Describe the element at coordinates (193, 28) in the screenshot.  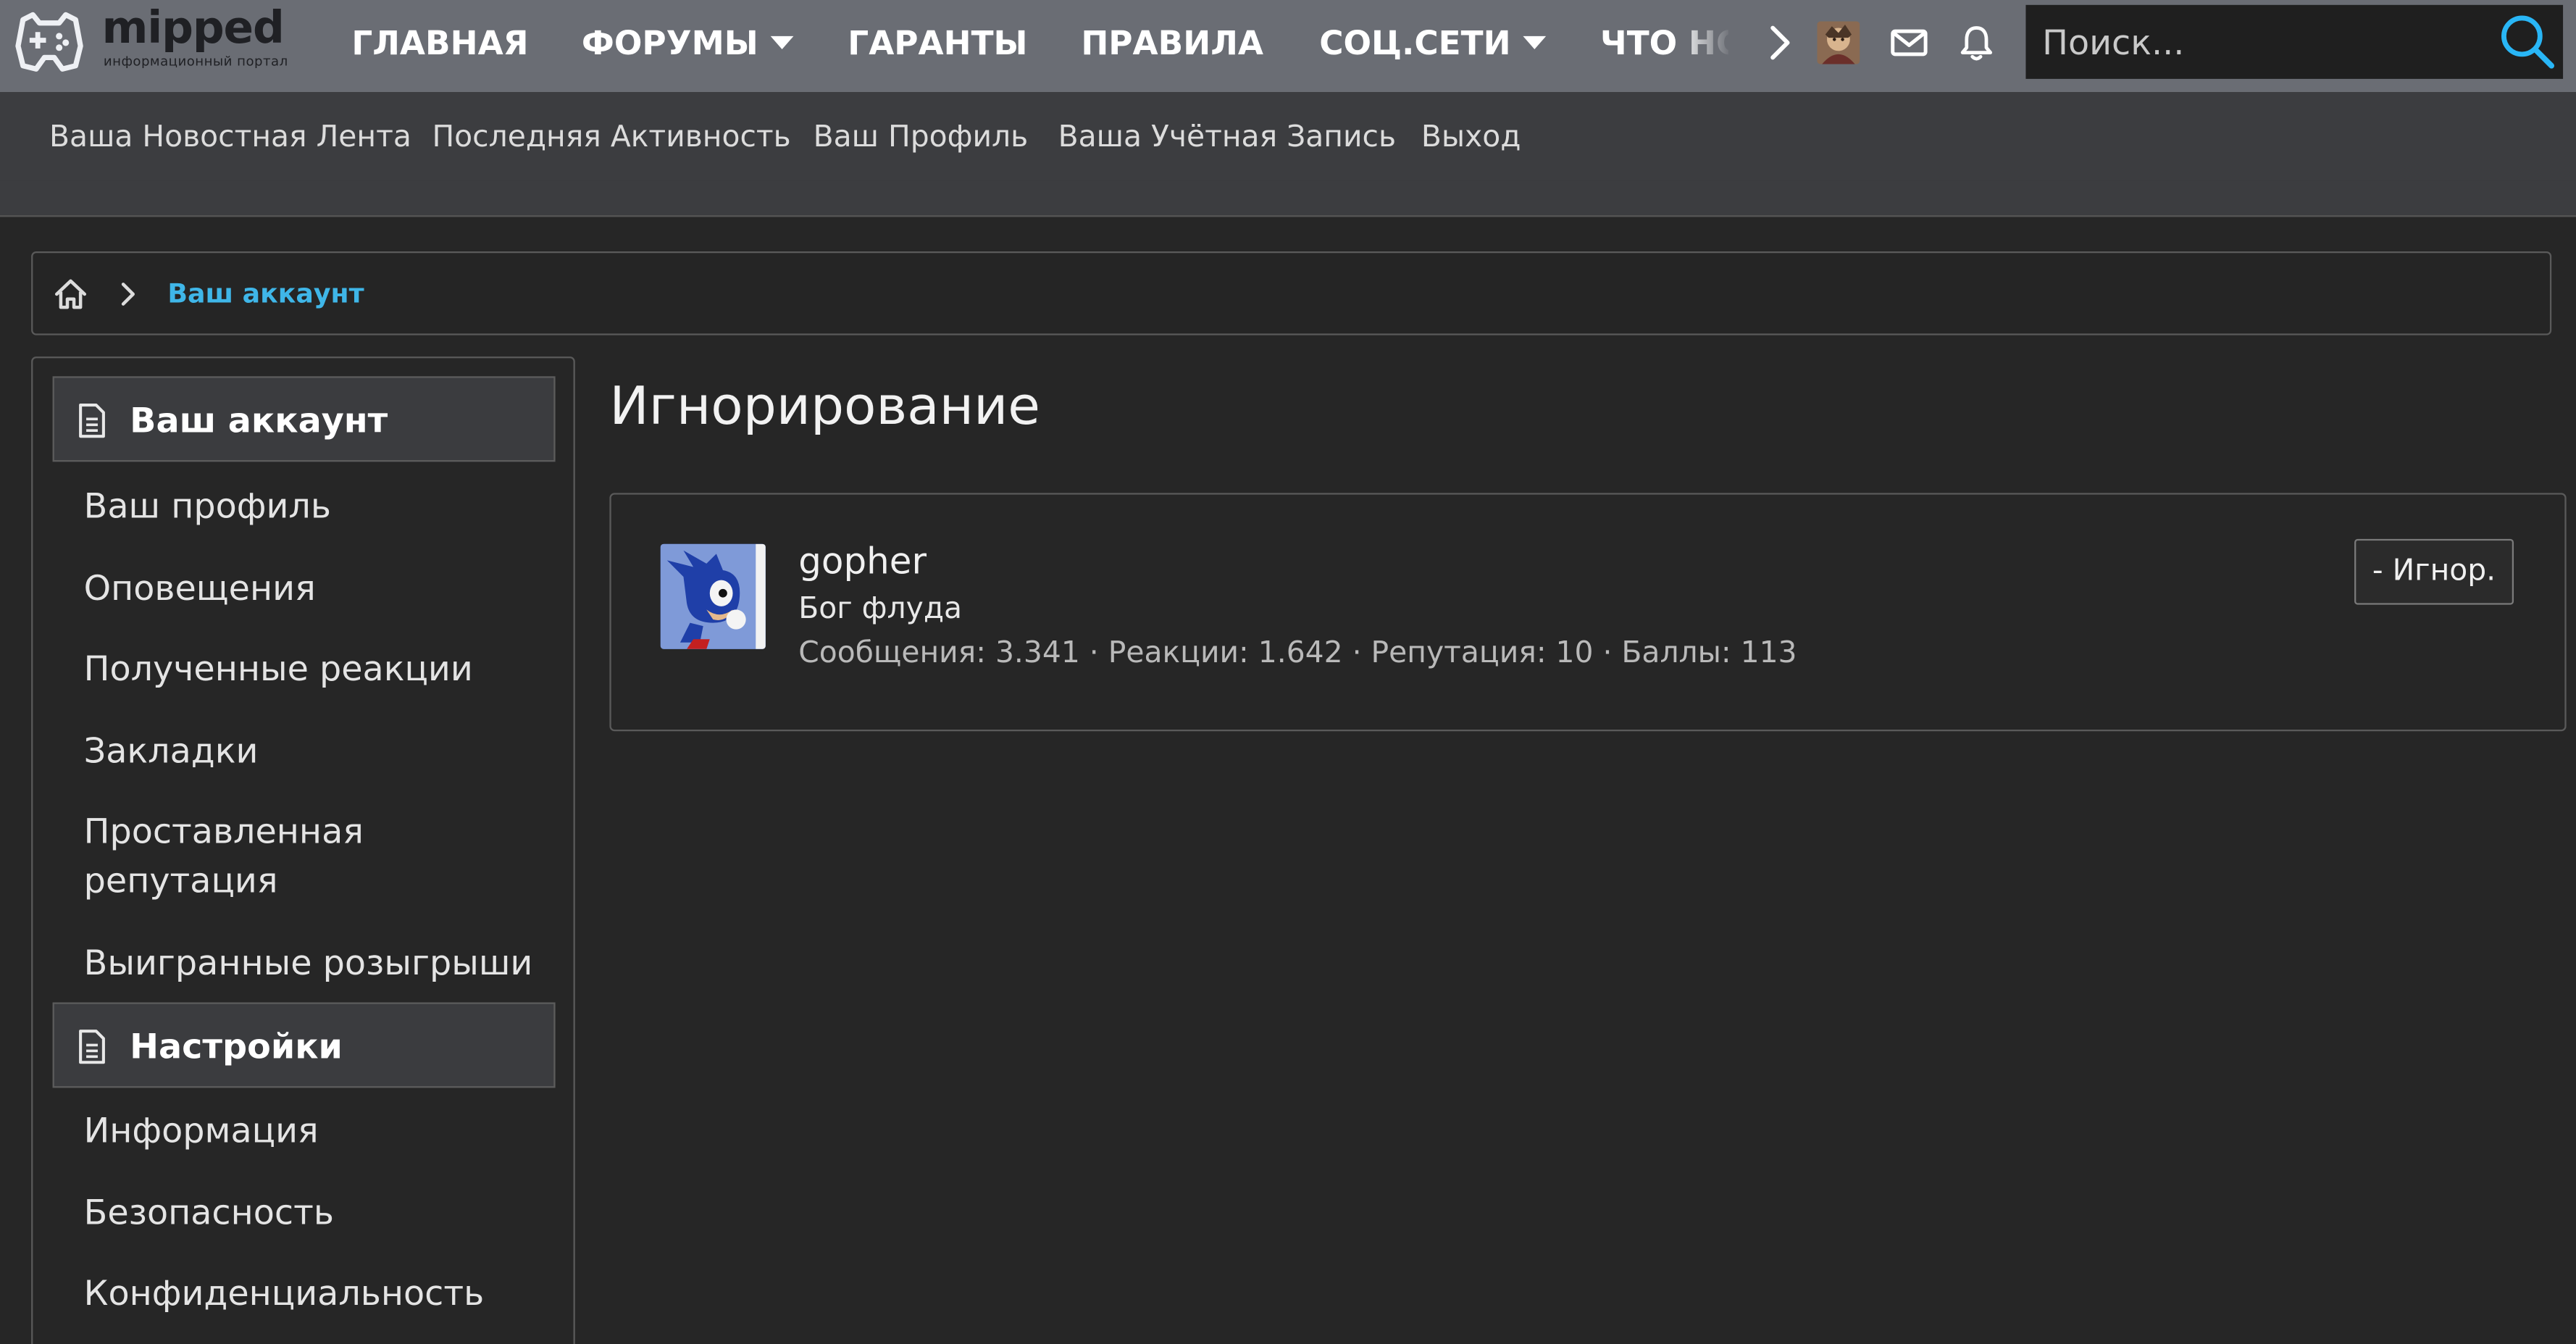
I see `brand-name: mipped` at that location.